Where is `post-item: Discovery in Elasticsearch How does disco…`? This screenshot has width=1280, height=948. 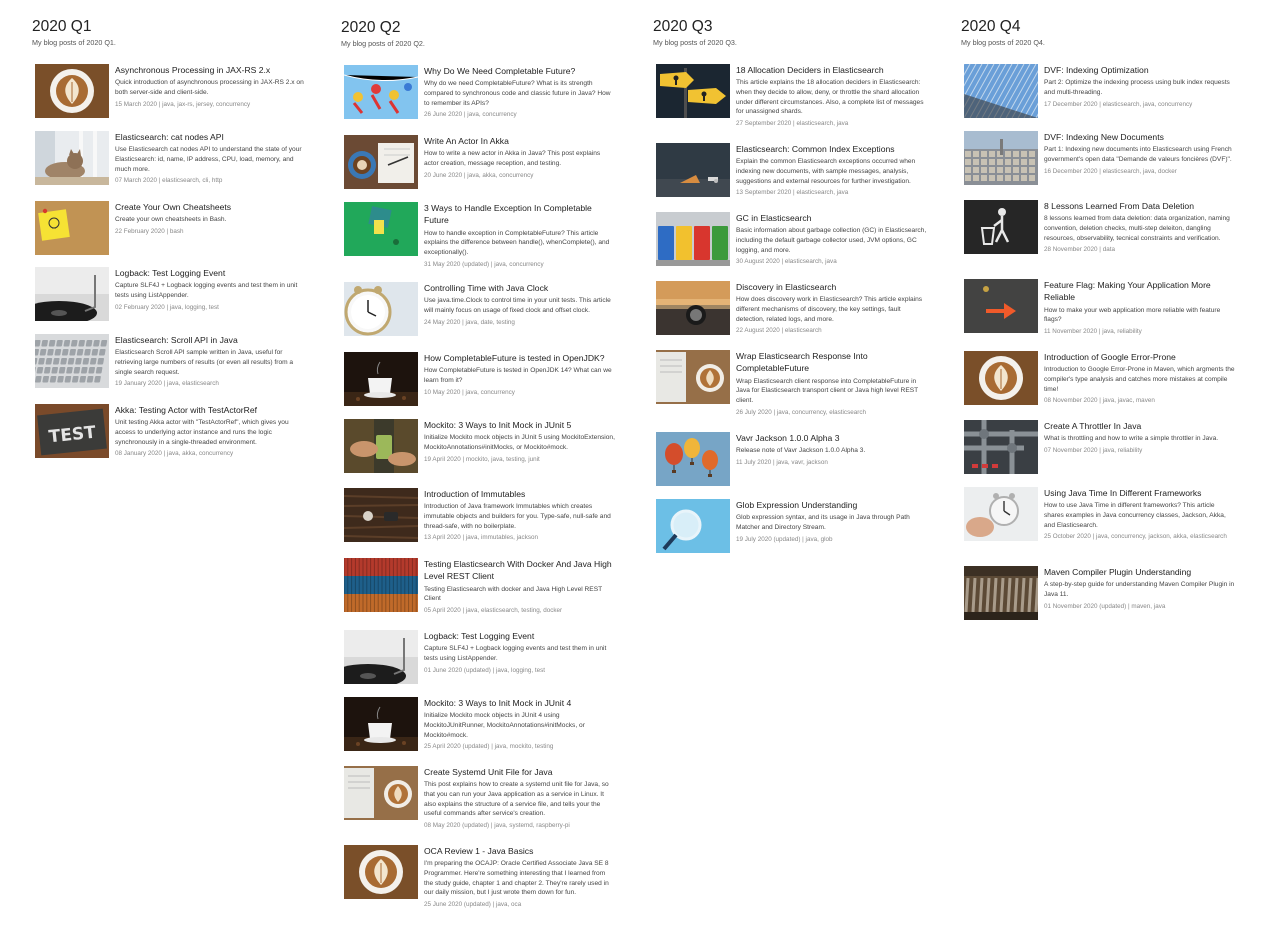
post-item: Discovery in Elasticsearch How does disco… is located at coordinates (793, 311).